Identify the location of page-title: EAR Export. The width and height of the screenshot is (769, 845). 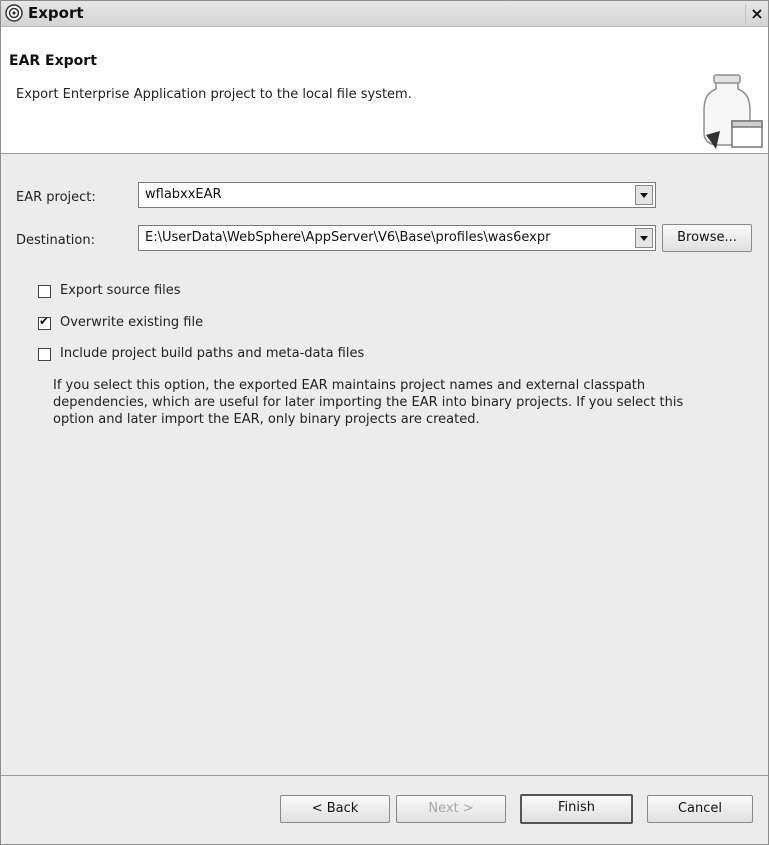
(53, 61).